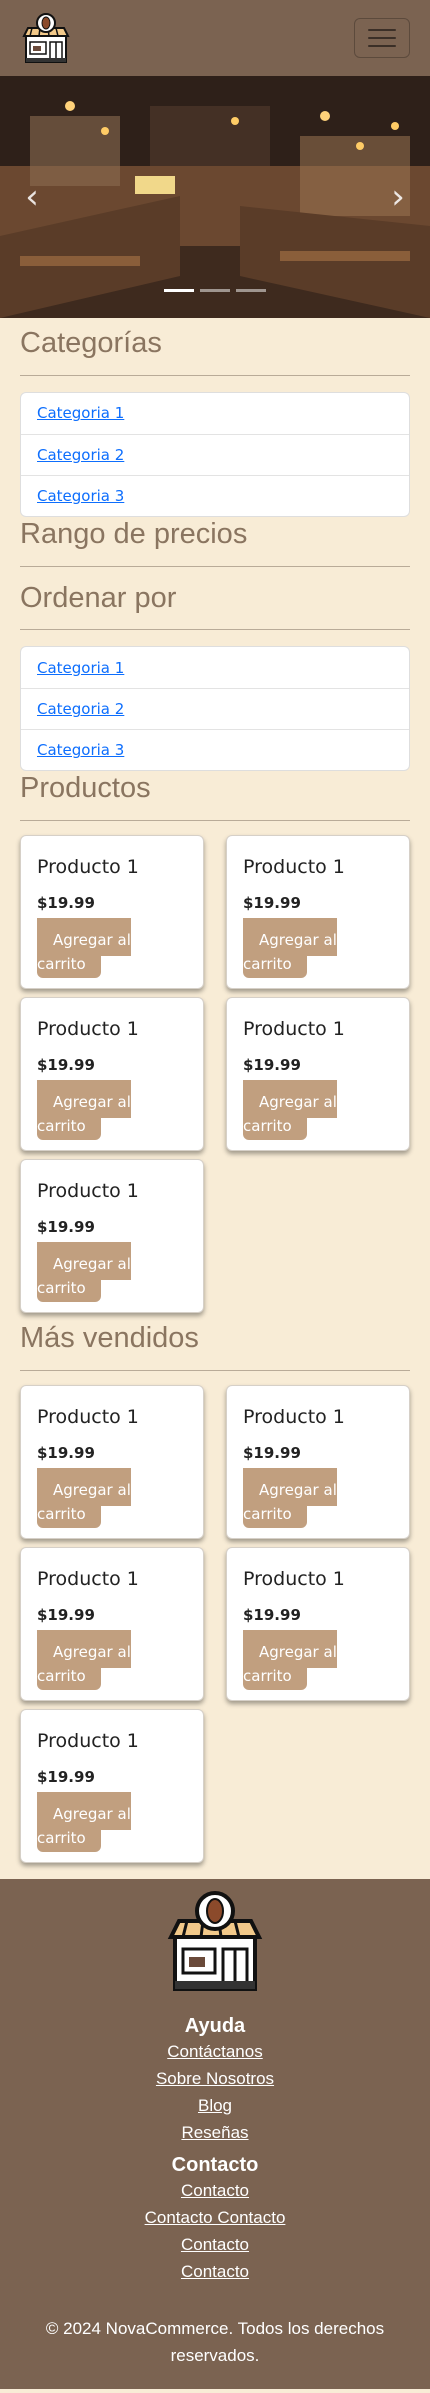 Image resolution: width=430 pixels, height=2393 pixels. What do you see at coordinates (91, 343) in the screenshot?
I see `categorias-title: Categorías` at bounding box center [91, 343].